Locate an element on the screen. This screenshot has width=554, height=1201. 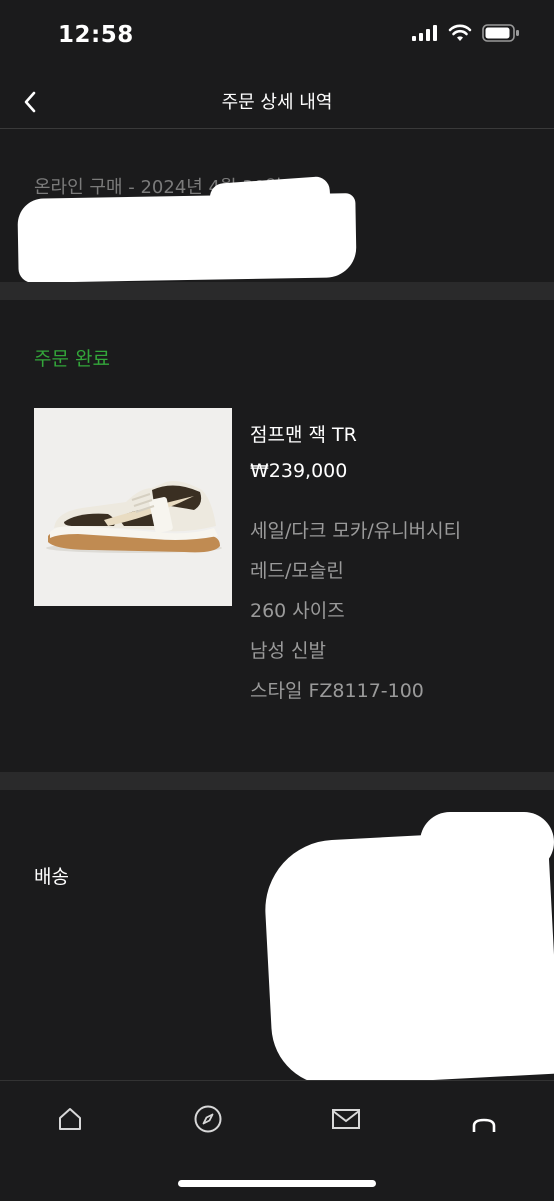
home-indicator is located at coordinates (277, 1183).